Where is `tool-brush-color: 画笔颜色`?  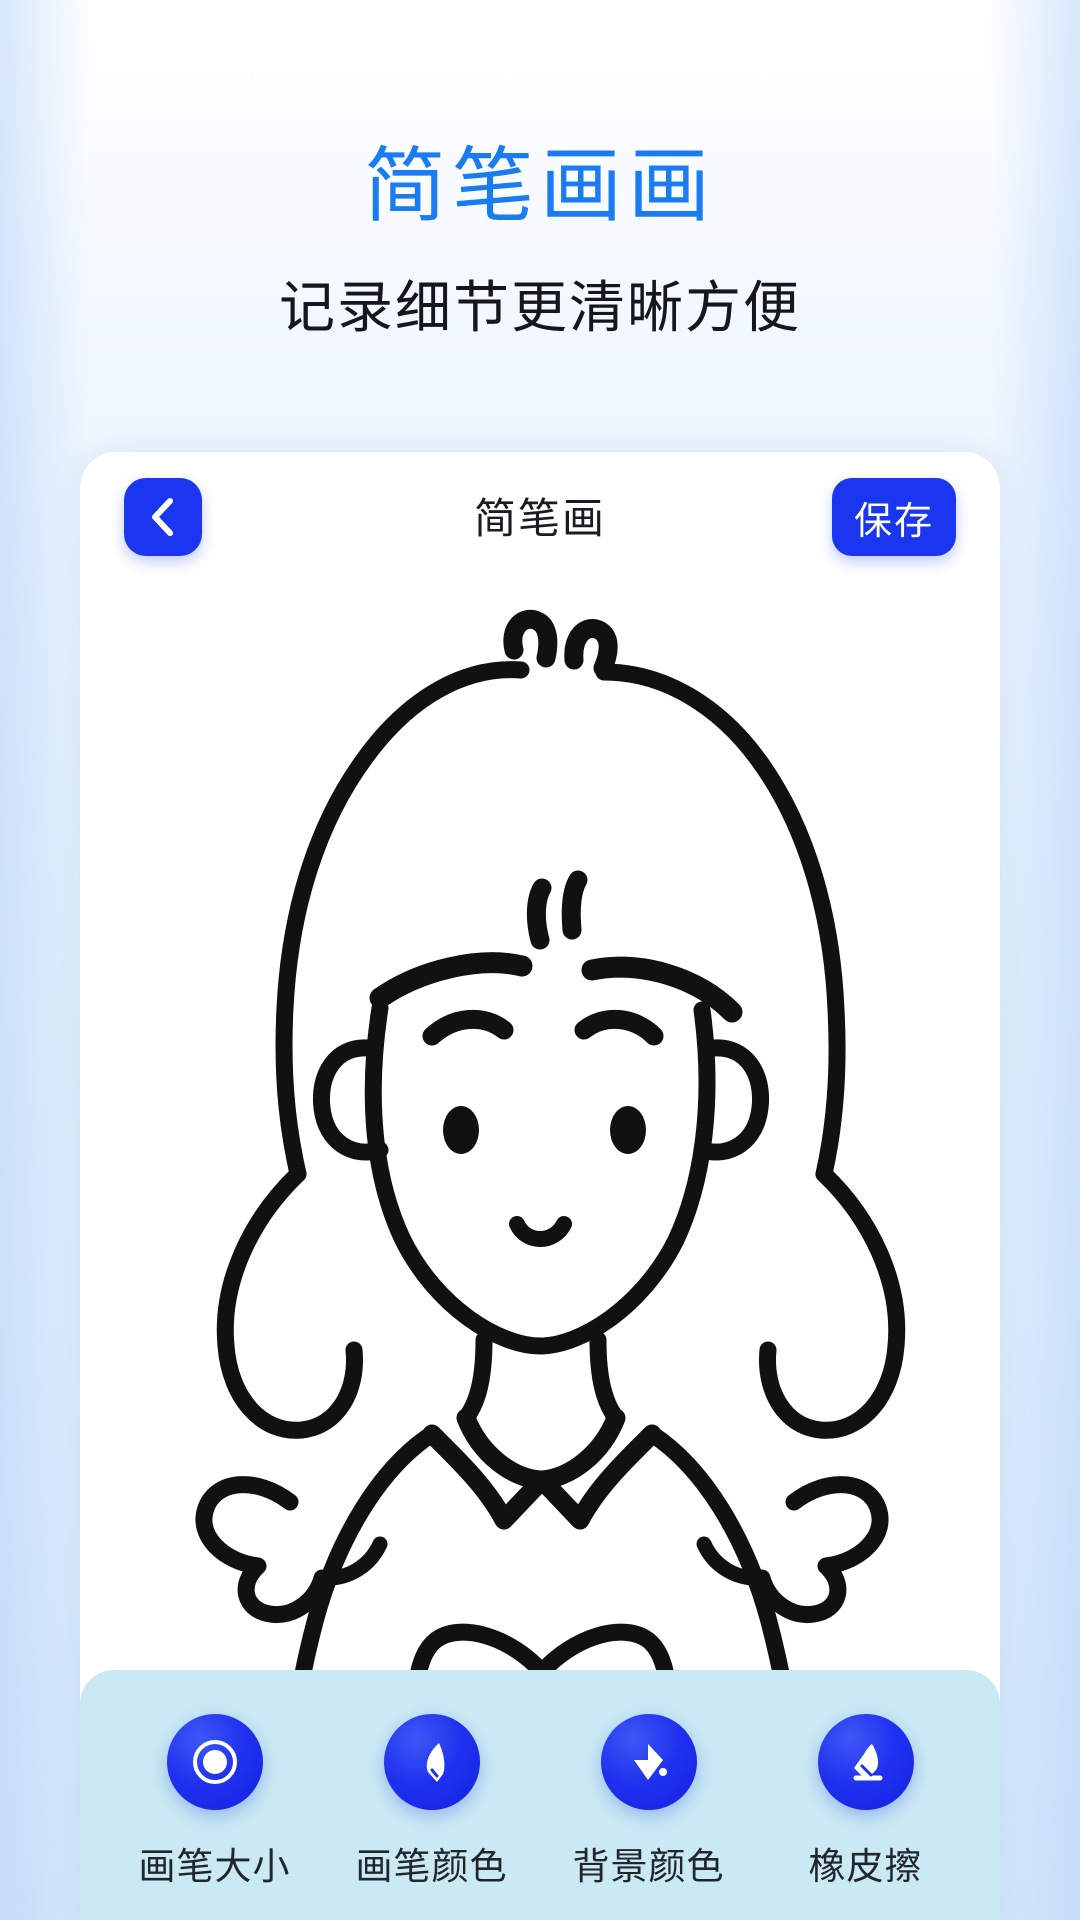
tool-brush-color: 画笔颜色 is located at coordinates (432, 1802).